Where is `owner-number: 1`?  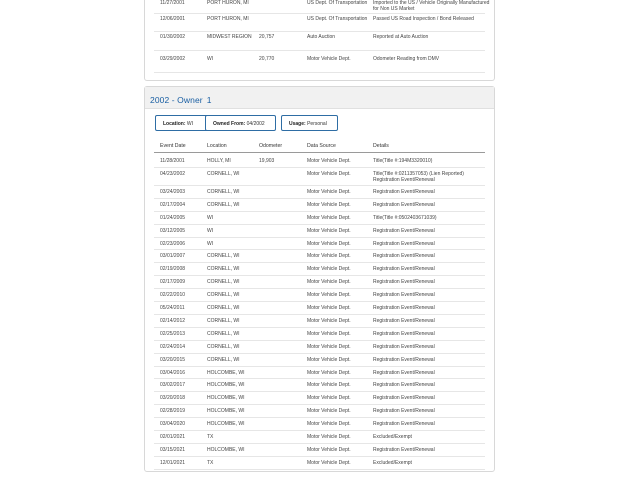 owner-number: 1 is located at coordinates (209, 100).